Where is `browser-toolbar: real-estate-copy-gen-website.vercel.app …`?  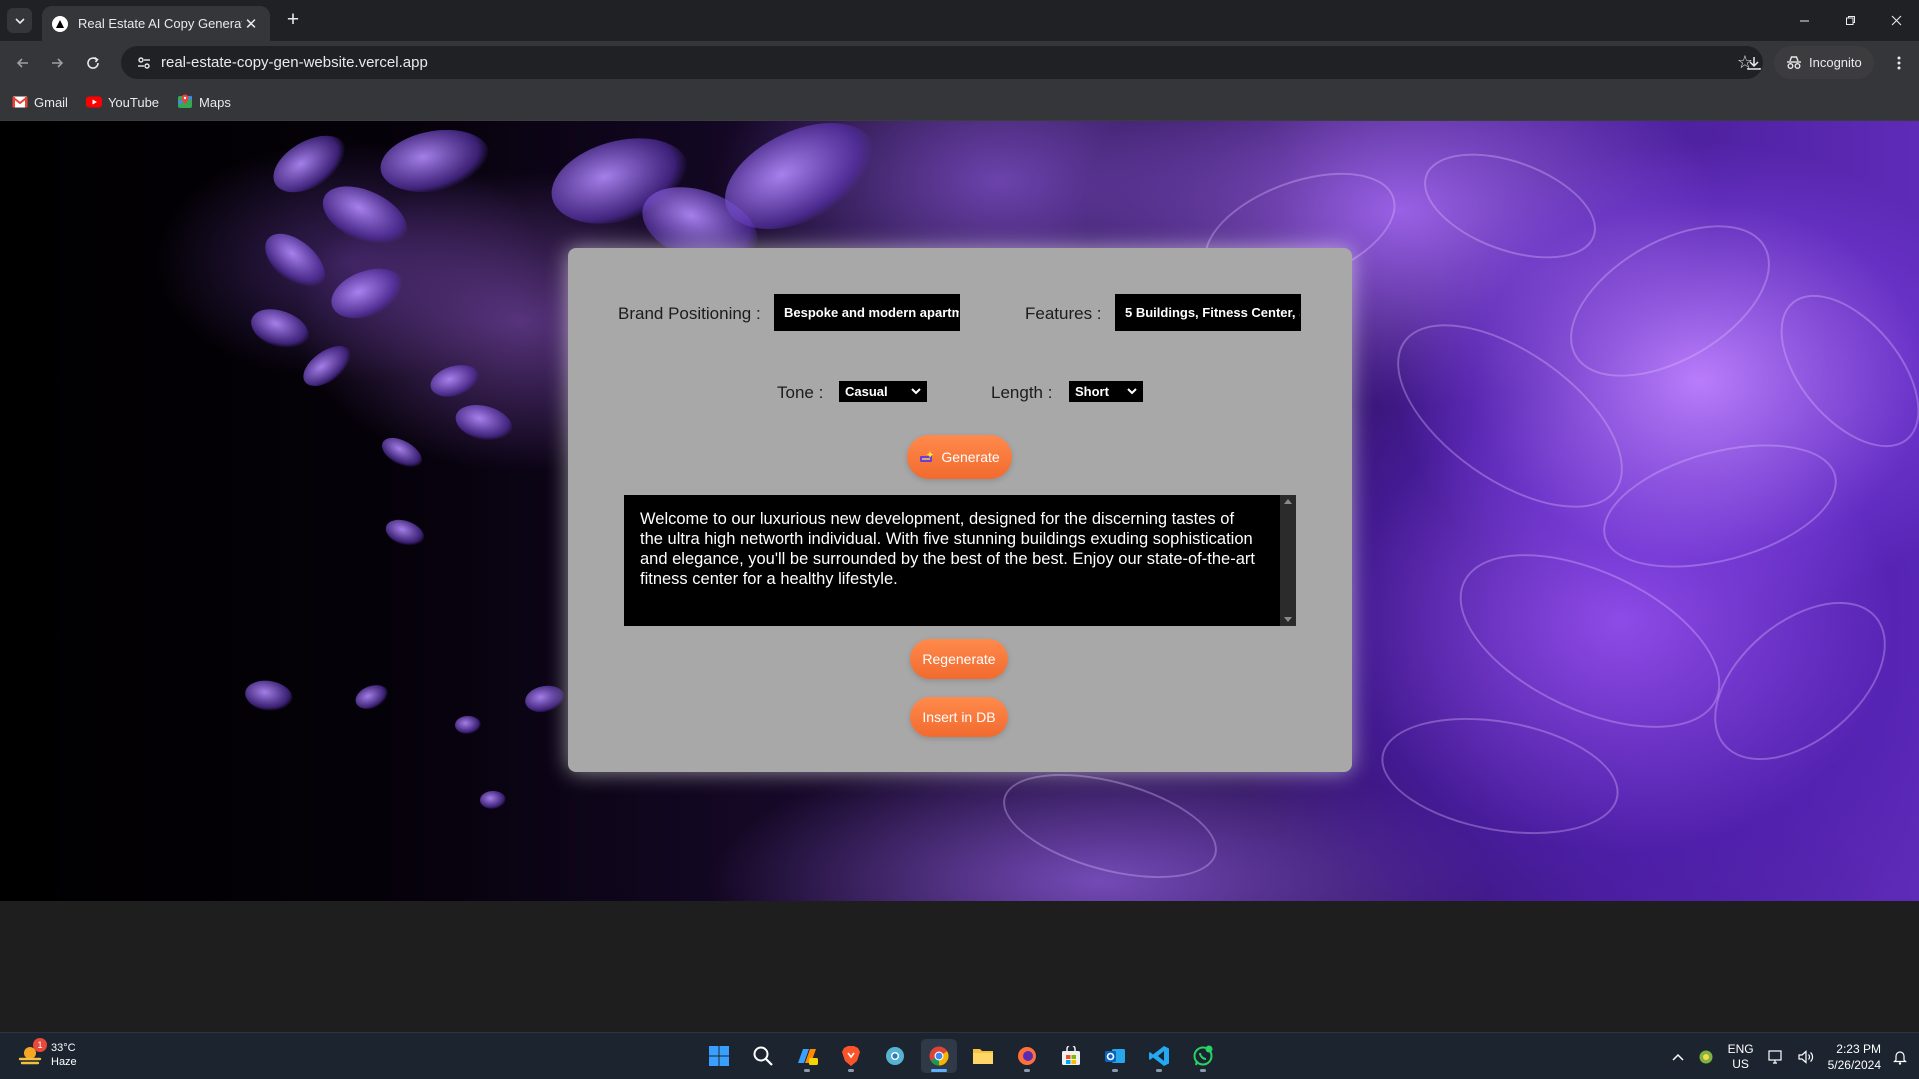
browser-toolbar: real-estate-copy-gen-website.vercel.app … is located at coordinates (959, 62).